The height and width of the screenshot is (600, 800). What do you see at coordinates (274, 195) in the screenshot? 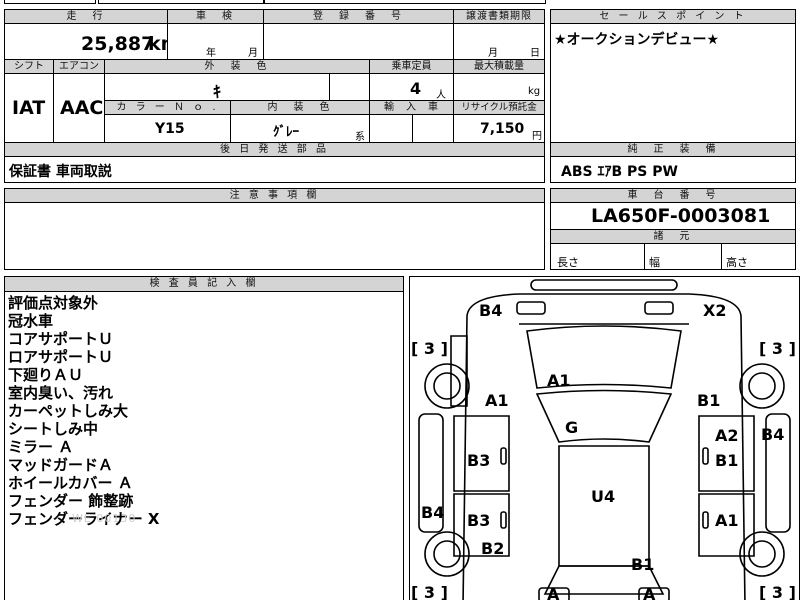
I see `header-caution: 注 意 事 項 欄` at bounding box center [274, 195].